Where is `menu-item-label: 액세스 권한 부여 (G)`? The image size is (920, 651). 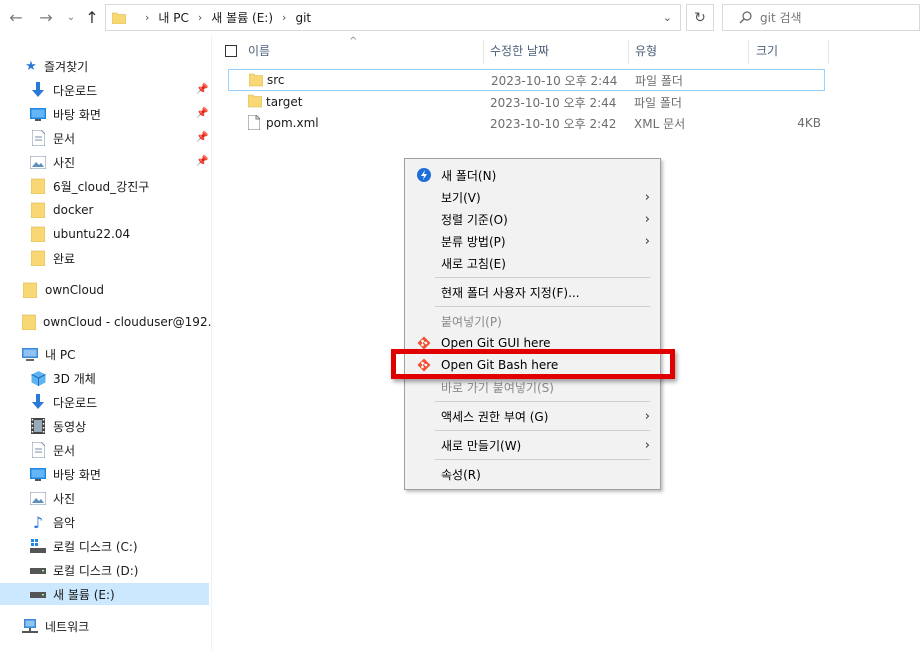 menu-item-label: 액세스 권한 부여 (G) is located at coordinates (495, 416).